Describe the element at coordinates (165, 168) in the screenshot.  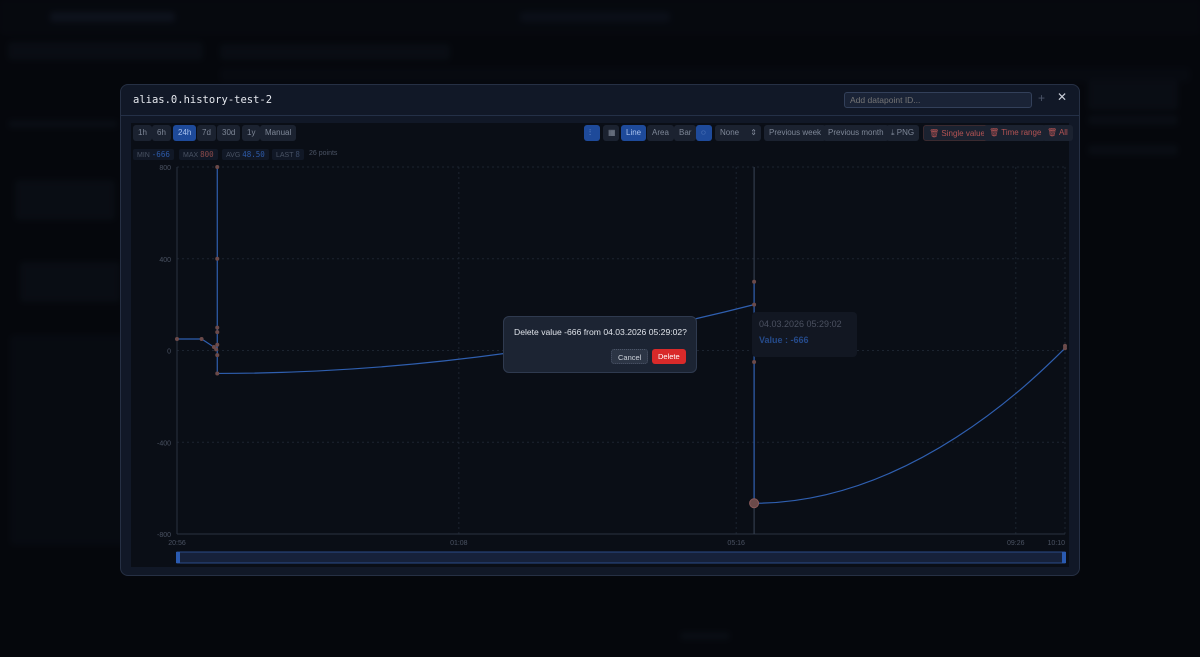
I see `y-tick-label: 800` at that location.